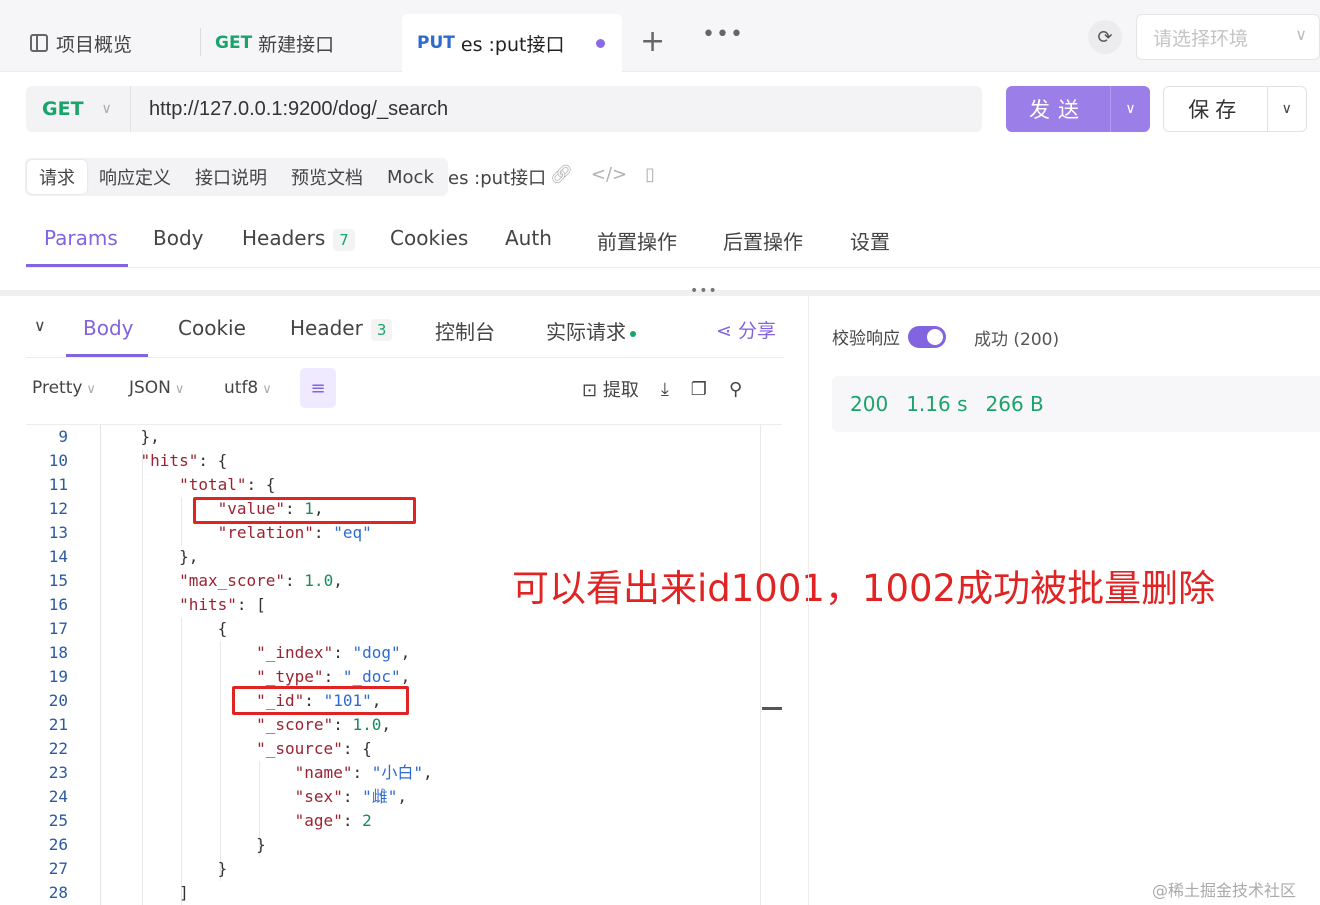  What do you see at coordinates (320, 700) in the screenshot?
I see `highlight-box-id` at bounding box center [320, 700].